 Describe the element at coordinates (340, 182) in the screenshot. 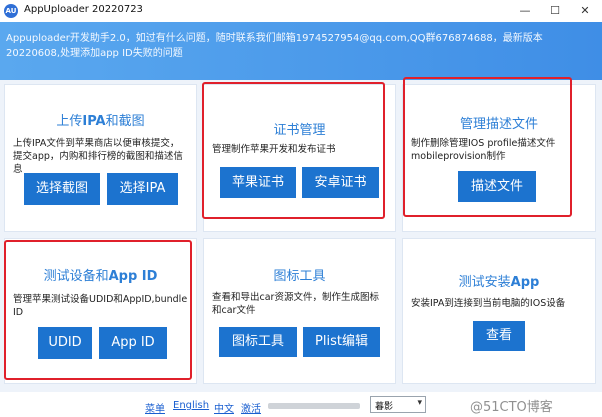

I see `android-cert-button: 安卓证书` at that location.